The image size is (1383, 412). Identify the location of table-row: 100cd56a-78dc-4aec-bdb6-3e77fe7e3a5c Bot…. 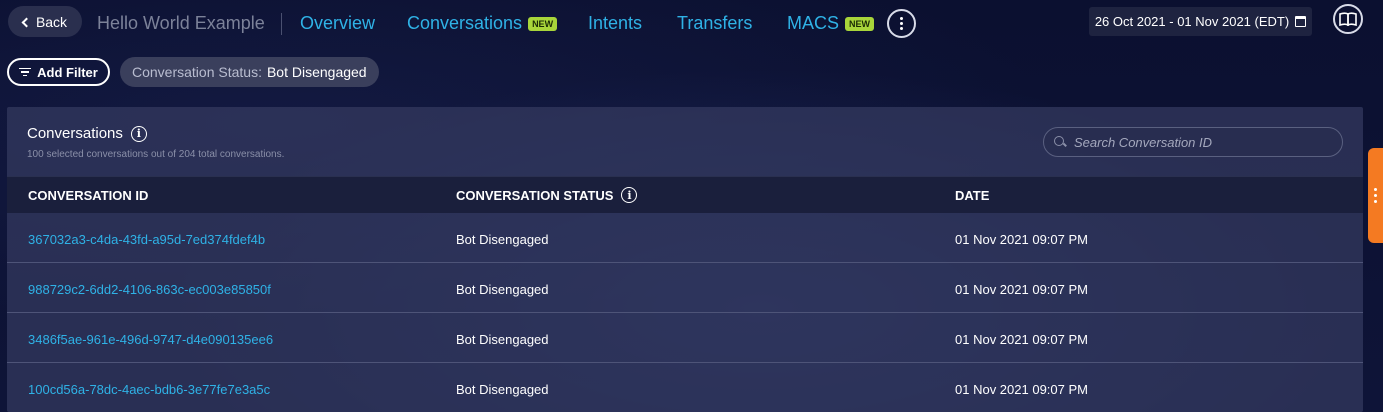
(685, 387).